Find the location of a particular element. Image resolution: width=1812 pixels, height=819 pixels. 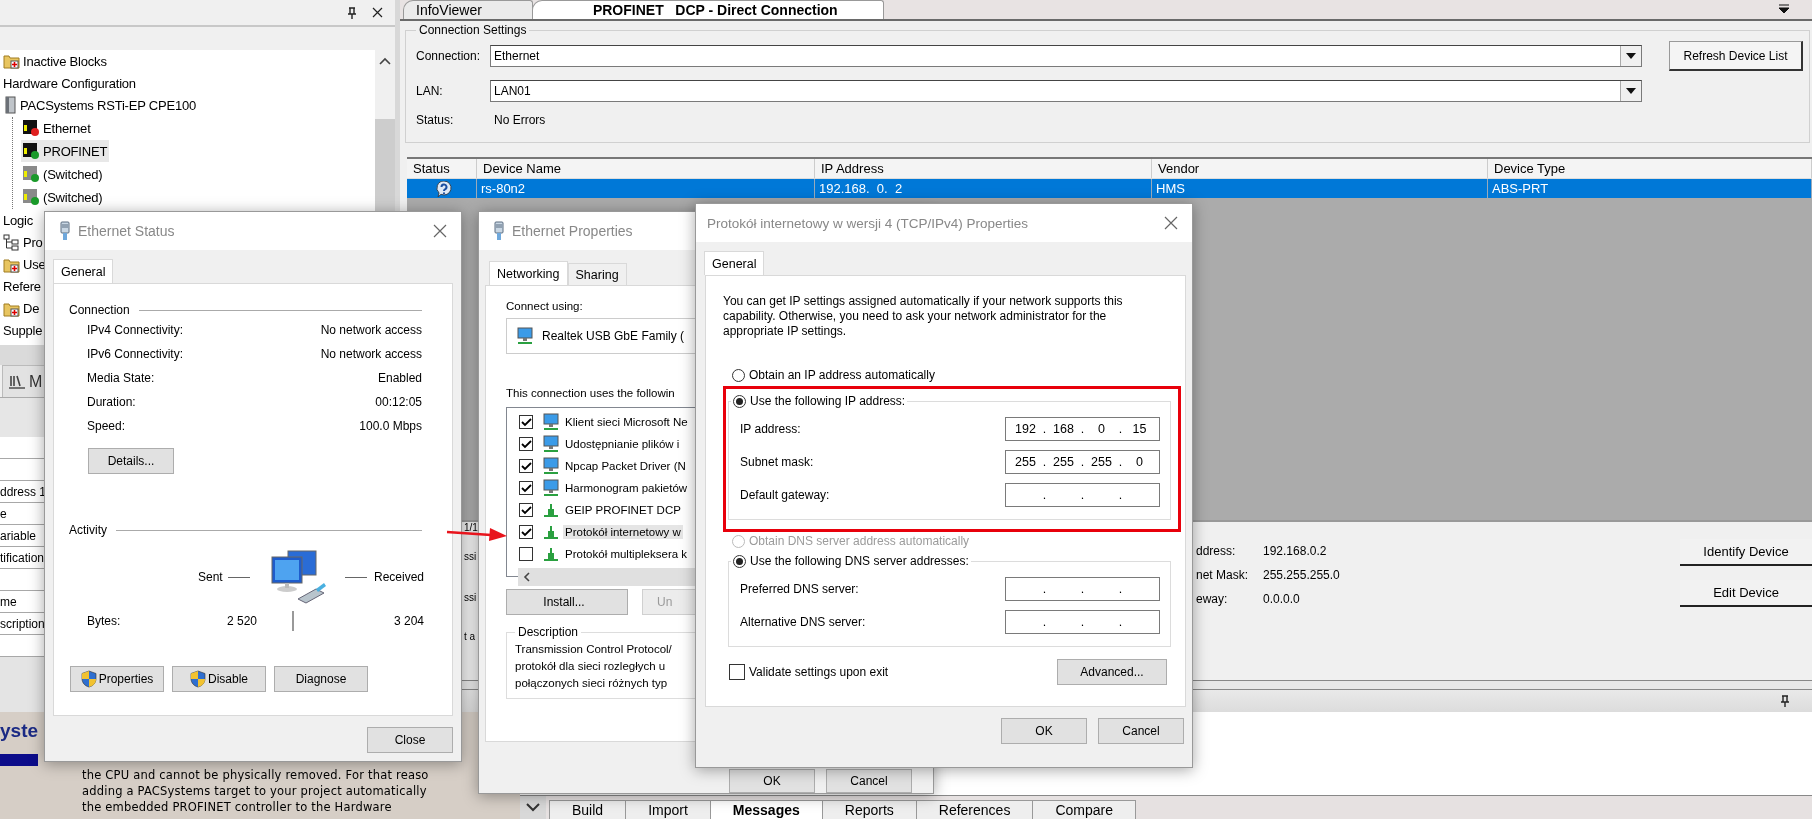

detail-label: eway: is located at coordinates (1212, 599).